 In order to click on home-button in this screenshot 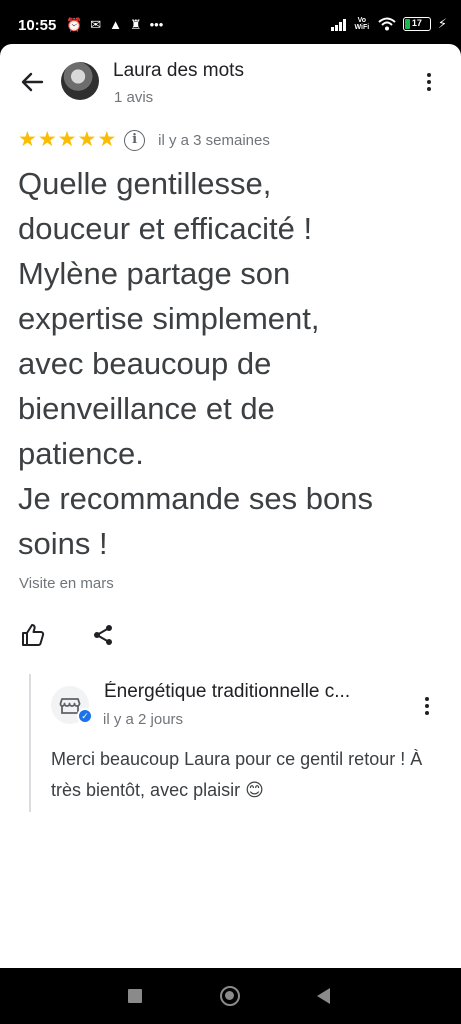, I will do `click(230, 996)`.